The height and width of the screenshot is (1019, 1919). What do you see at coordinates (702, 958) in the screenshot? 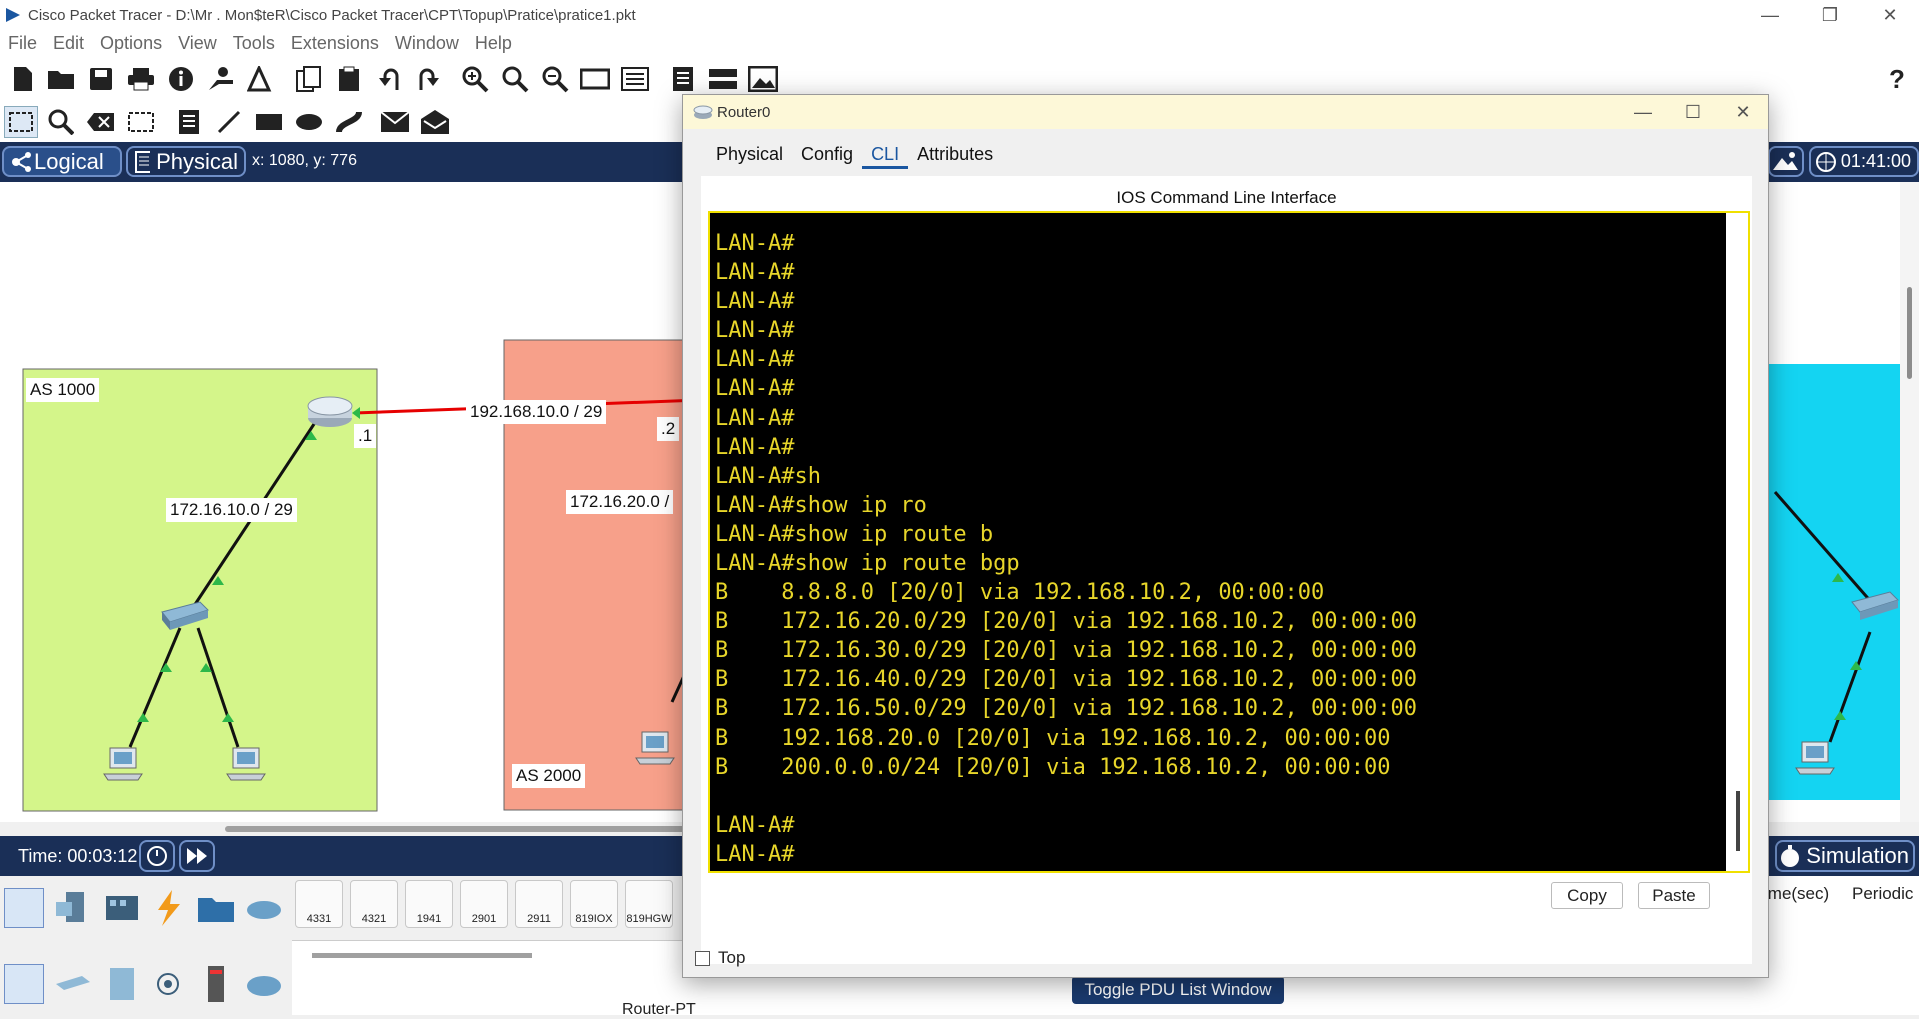
I see `top-checkbox-box` at bounding box center [702, 958].